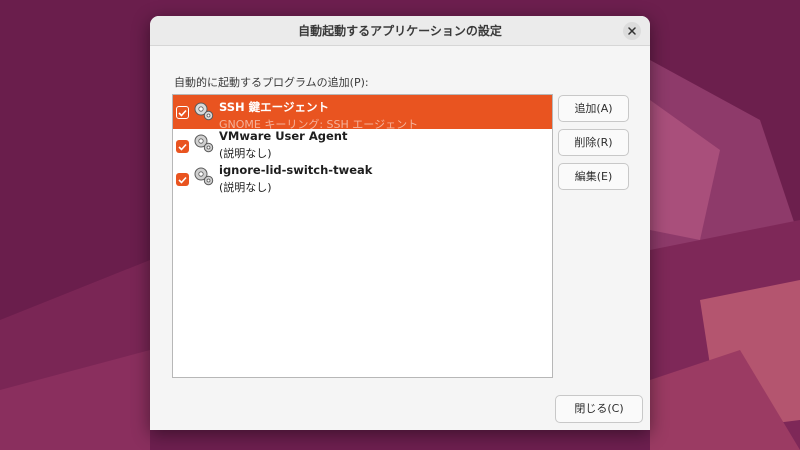  I want to click on dialog-title: 自動起動するアプリケーションの設定, so click(400, 31).